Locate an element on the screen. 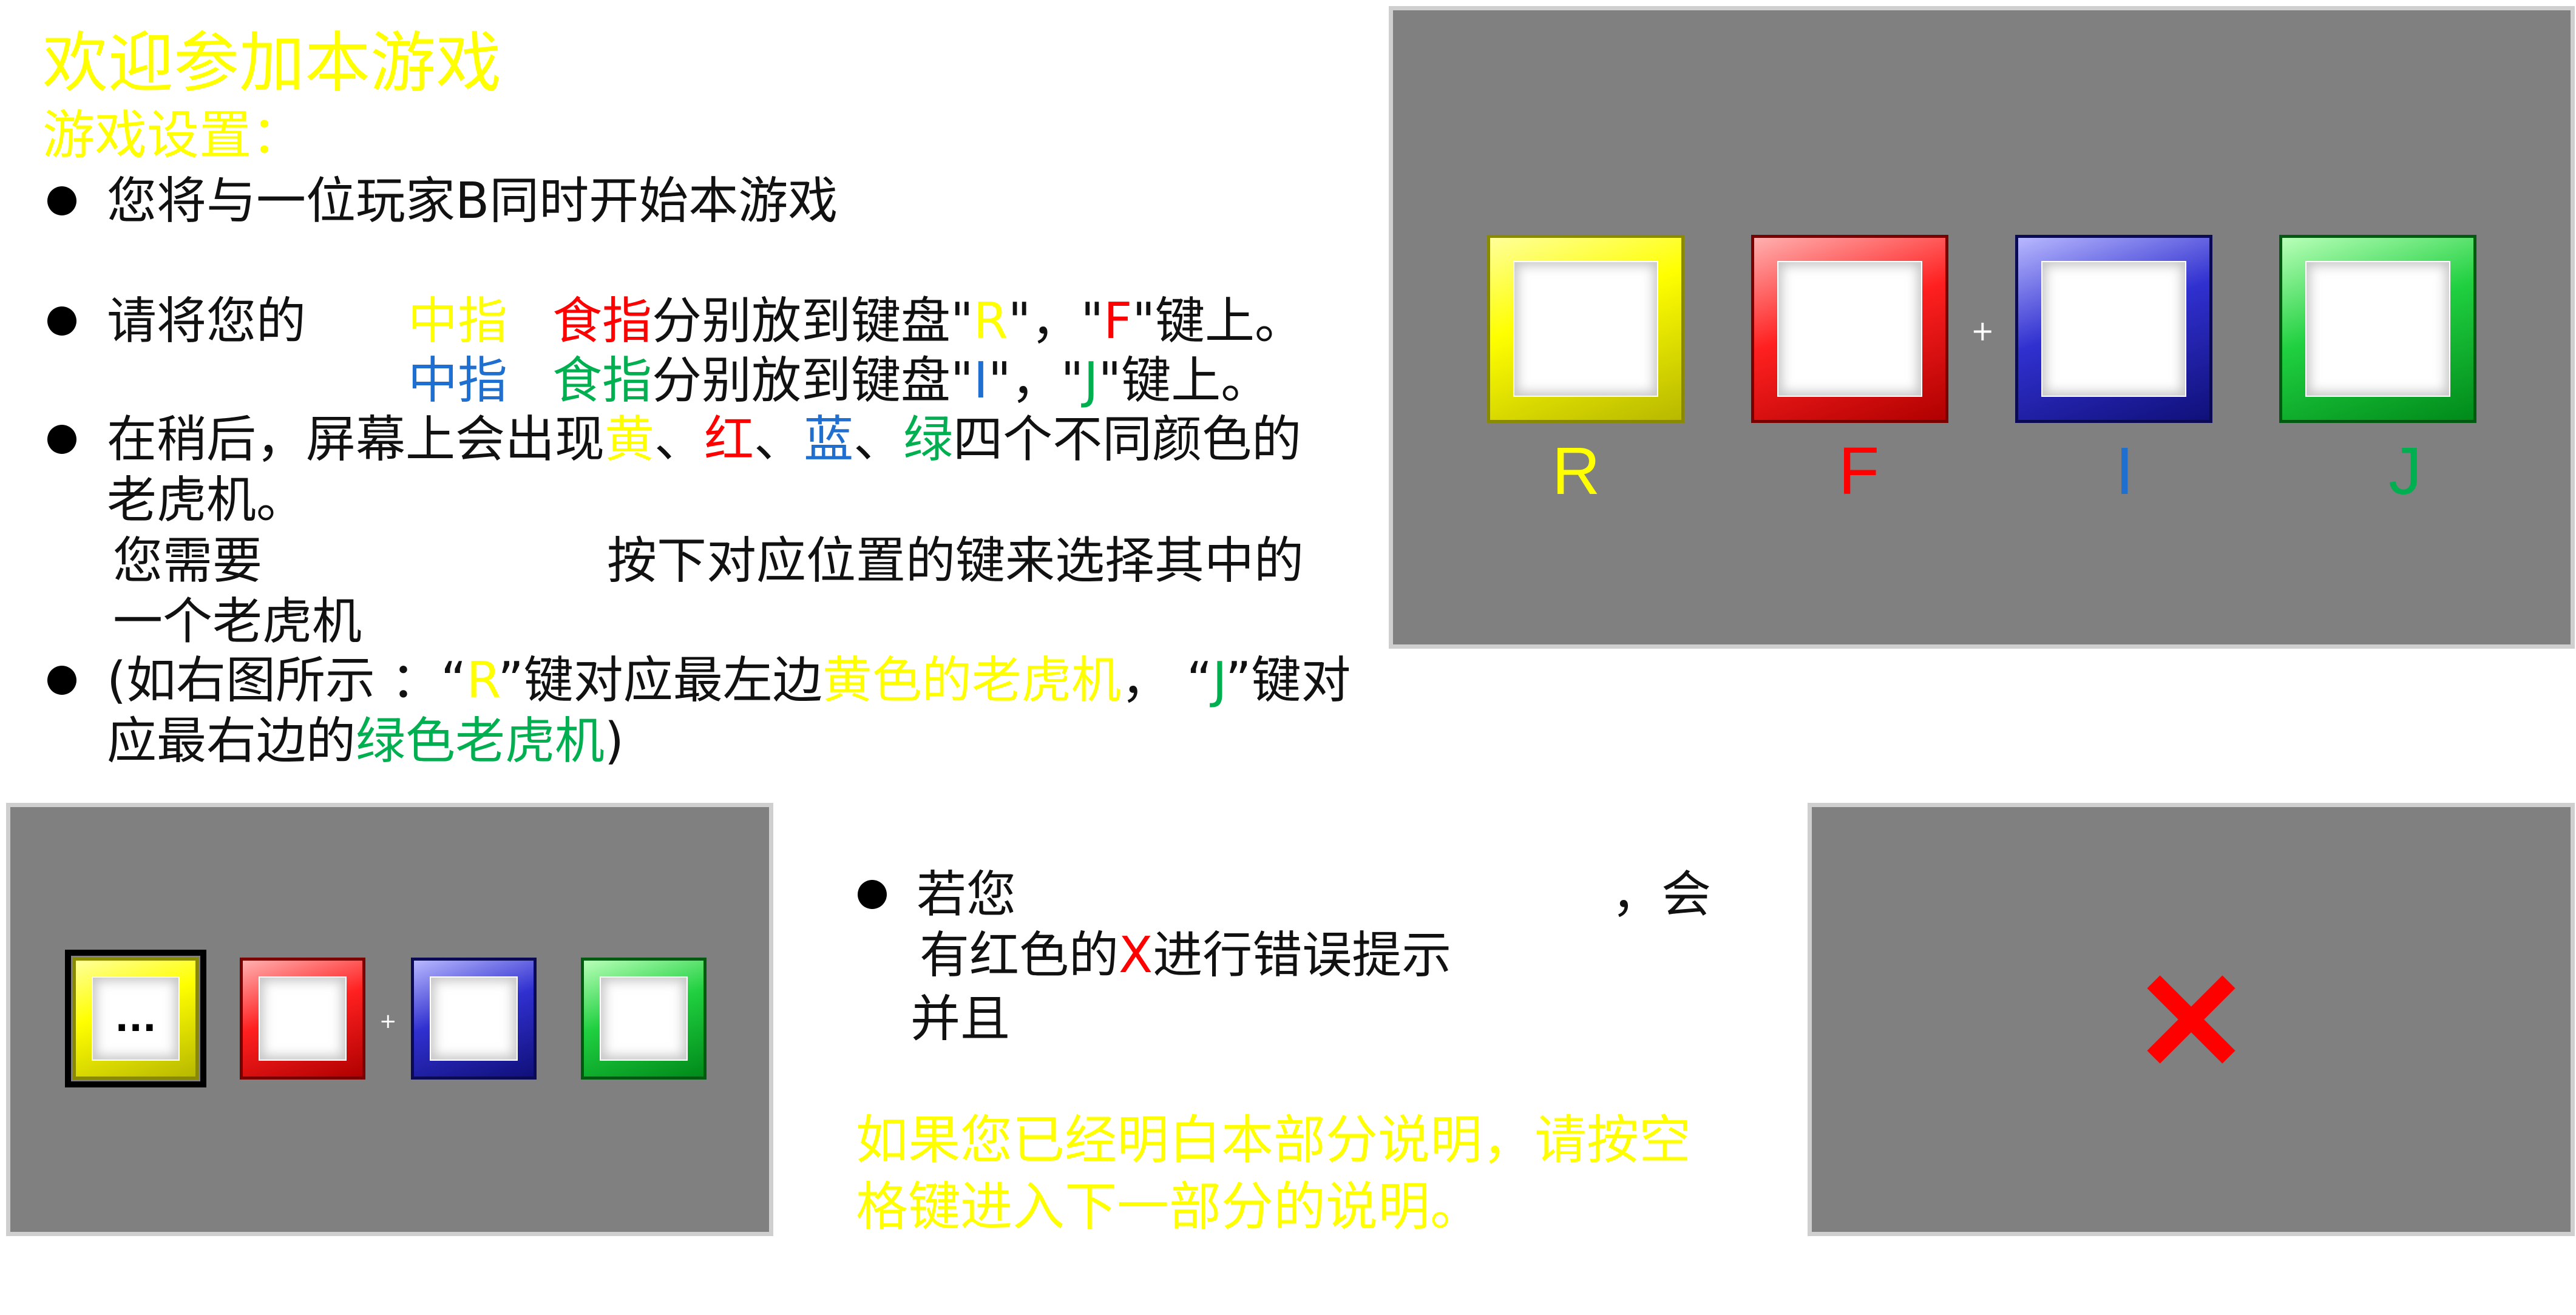 The width and height of the screenshot is (2576, 1315). text-yellow: 黄 is located at coordinates (630, 440).